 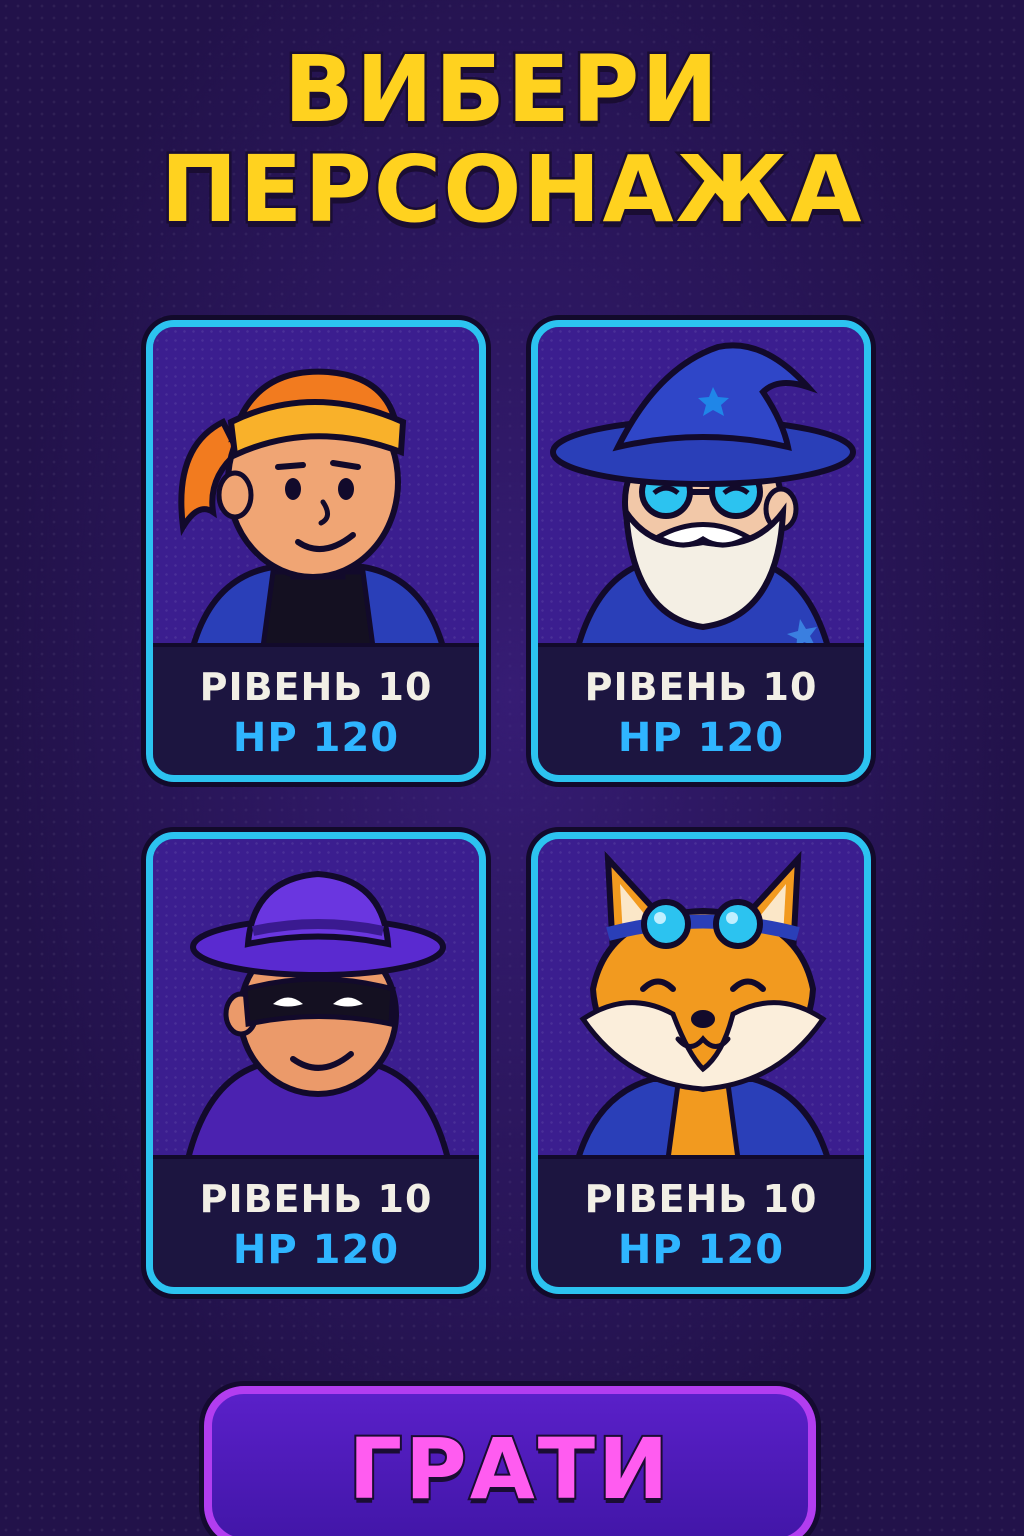 I want to click on masked-thief-avatar, so click(x=316, y=999).